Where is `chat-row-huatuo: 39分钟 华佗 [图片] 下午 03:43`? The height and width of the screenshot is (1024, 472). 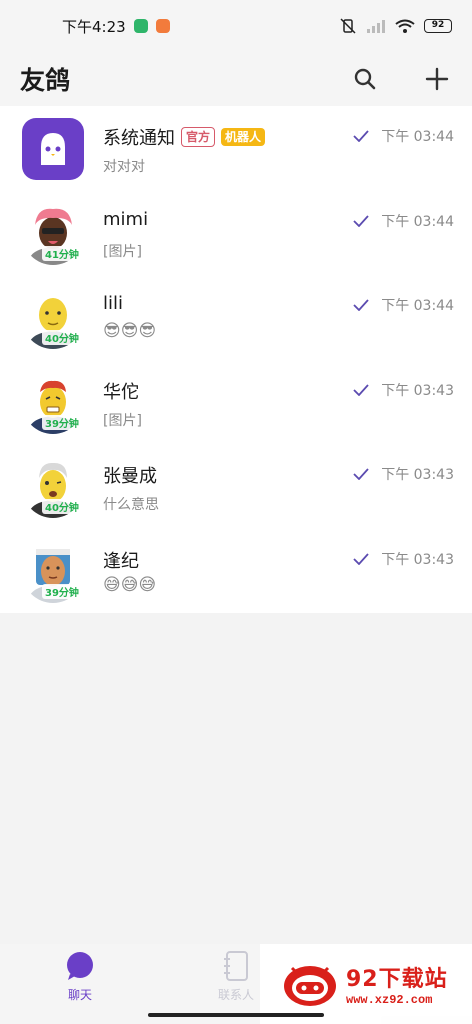
chat-row-huatuo: 39分钟 华佗 [图片] 下午 03:43 is located at coordinates (236, 402).